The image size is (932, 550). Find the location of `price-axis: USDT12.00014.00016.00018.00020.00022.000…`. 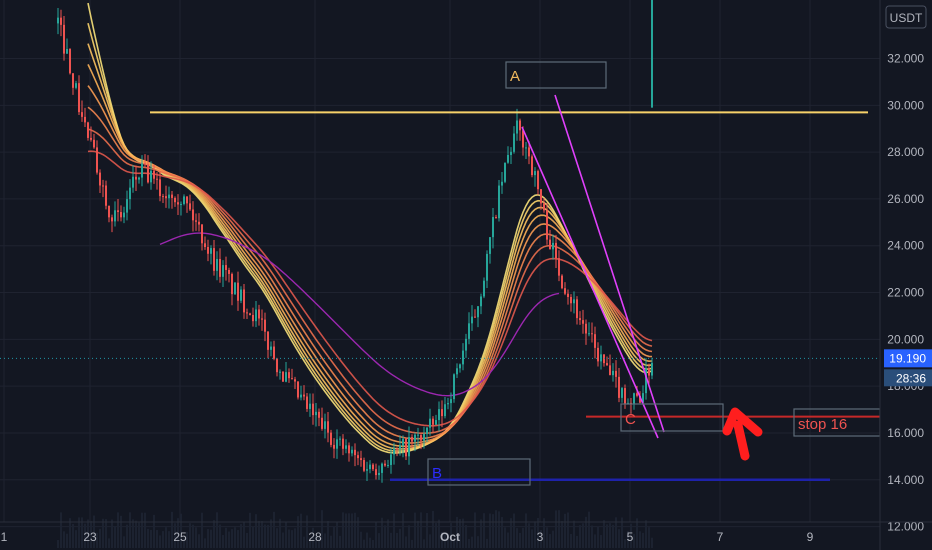

price-axis: USDT12.00014.00016.00018.00020.00022.000… is located at coordinates (906, 275).